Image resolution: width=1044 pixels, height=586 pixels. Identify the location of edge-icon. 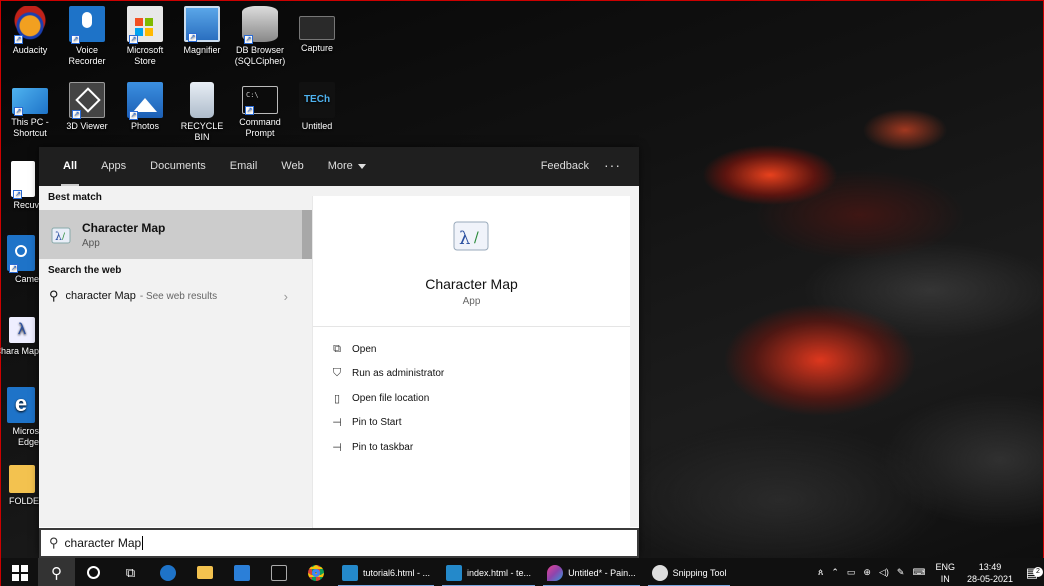
(167, 572).